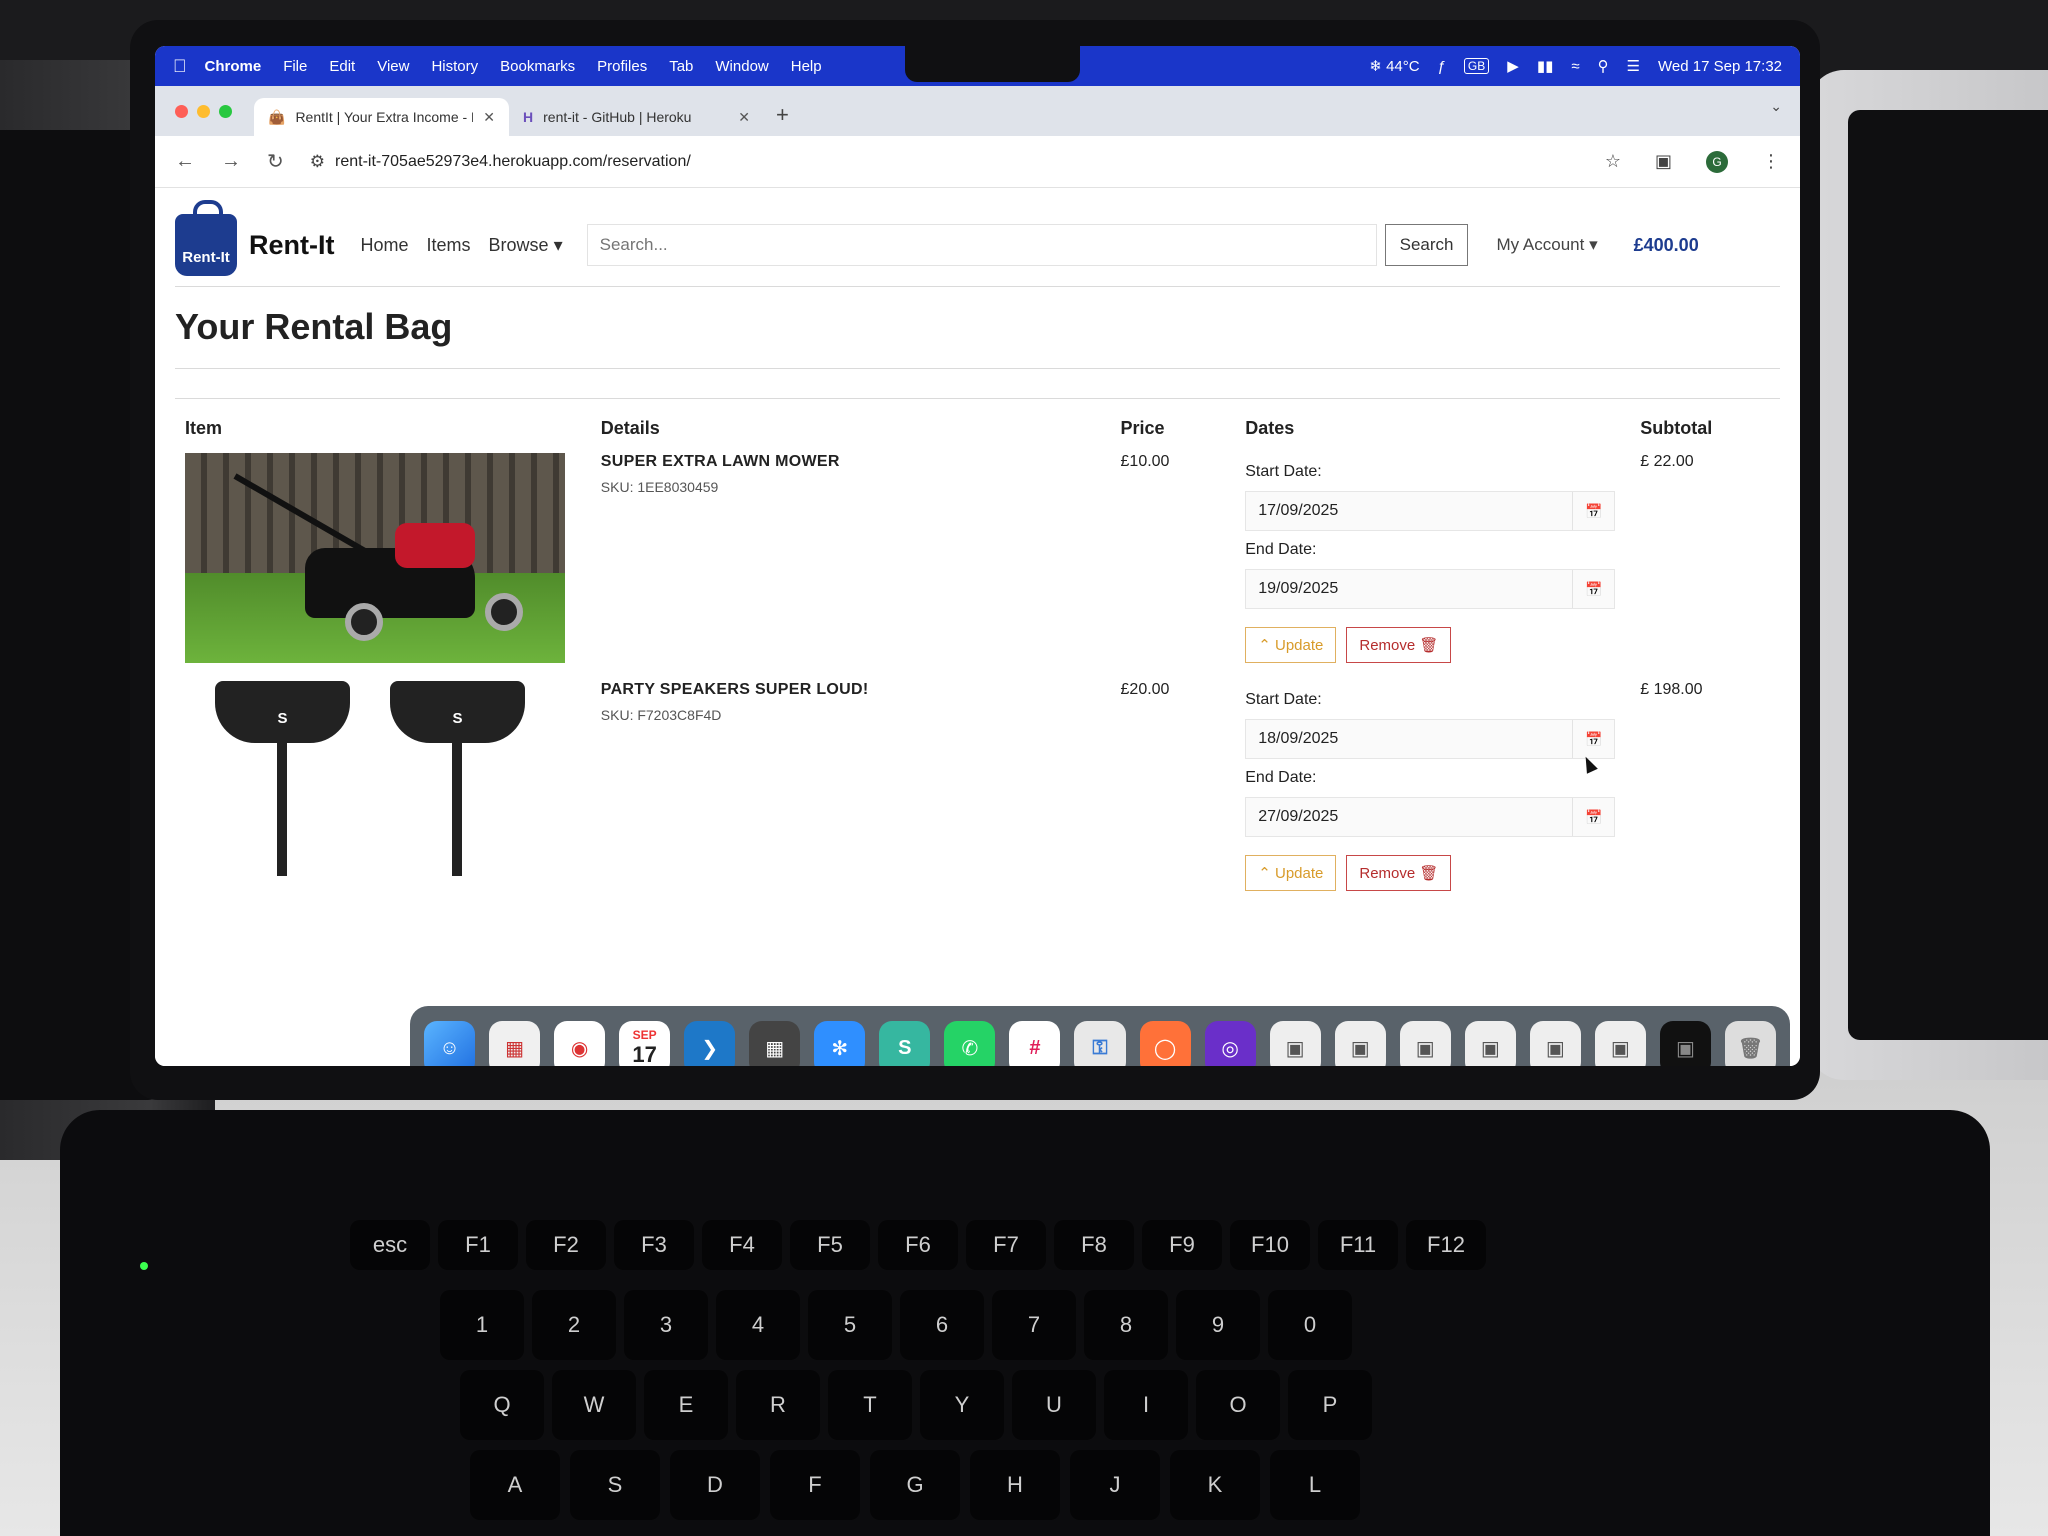  Describe the element at coordinates (375, 786) in the screenshot. I see `party-speakers-image: S S` at that location.